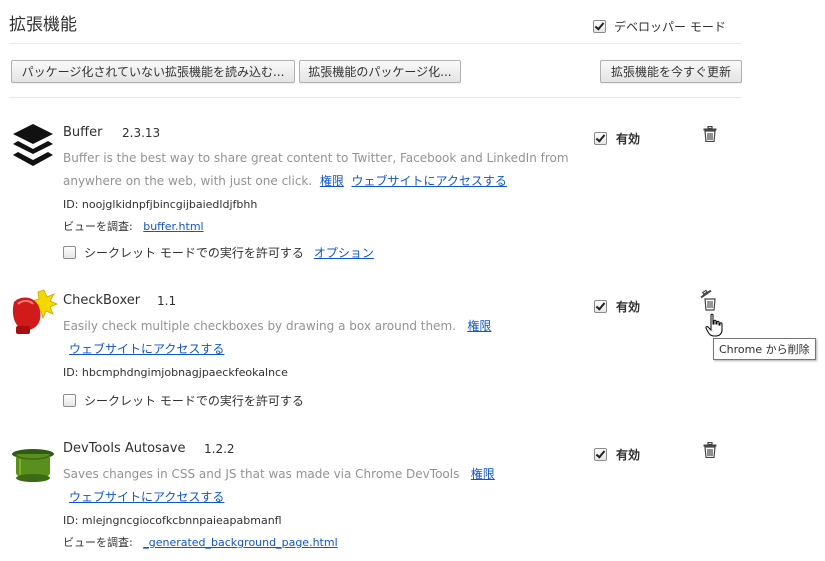 Image resolution: width=825 pixels, height=561 pixels. What do you see at coordinates (219, 449) in the screenshot?
I see `extension-version: 1.2.2` at bounding box center [219, 449].